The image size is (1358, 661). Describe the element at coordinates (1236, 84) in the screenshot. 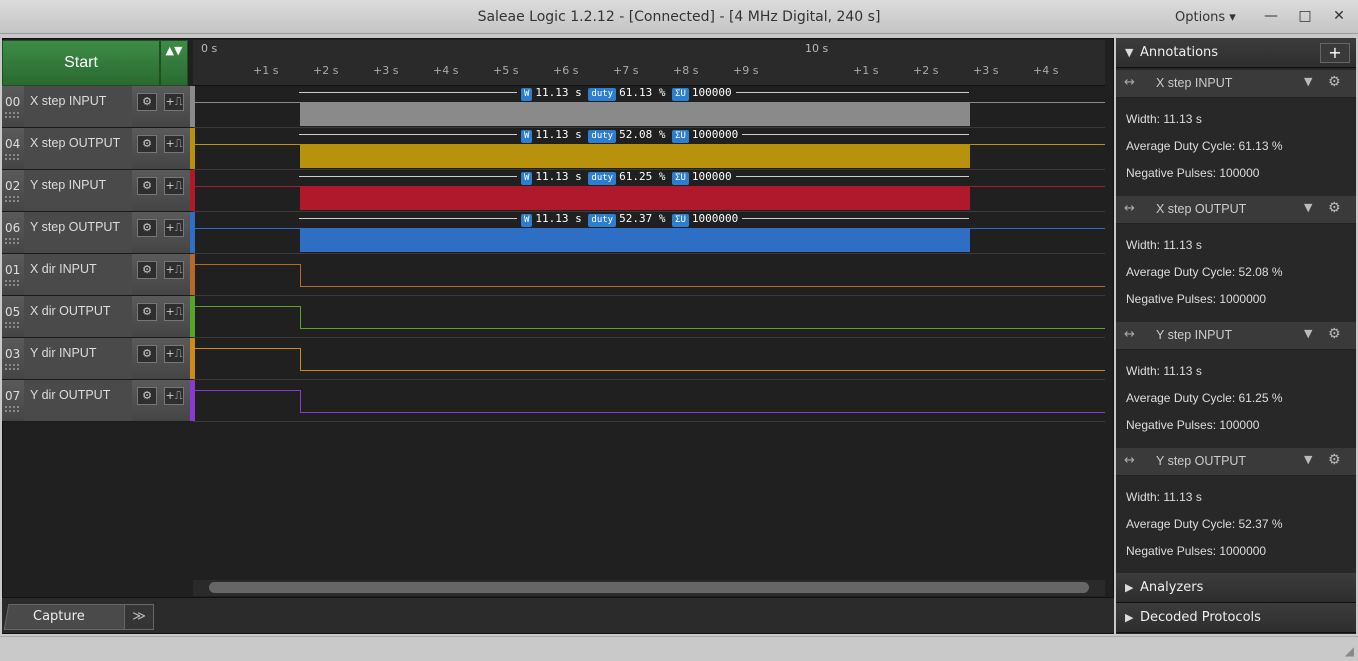

I see `annotation-header: ↔ X step INPUT ▼ ⚙` at that location.